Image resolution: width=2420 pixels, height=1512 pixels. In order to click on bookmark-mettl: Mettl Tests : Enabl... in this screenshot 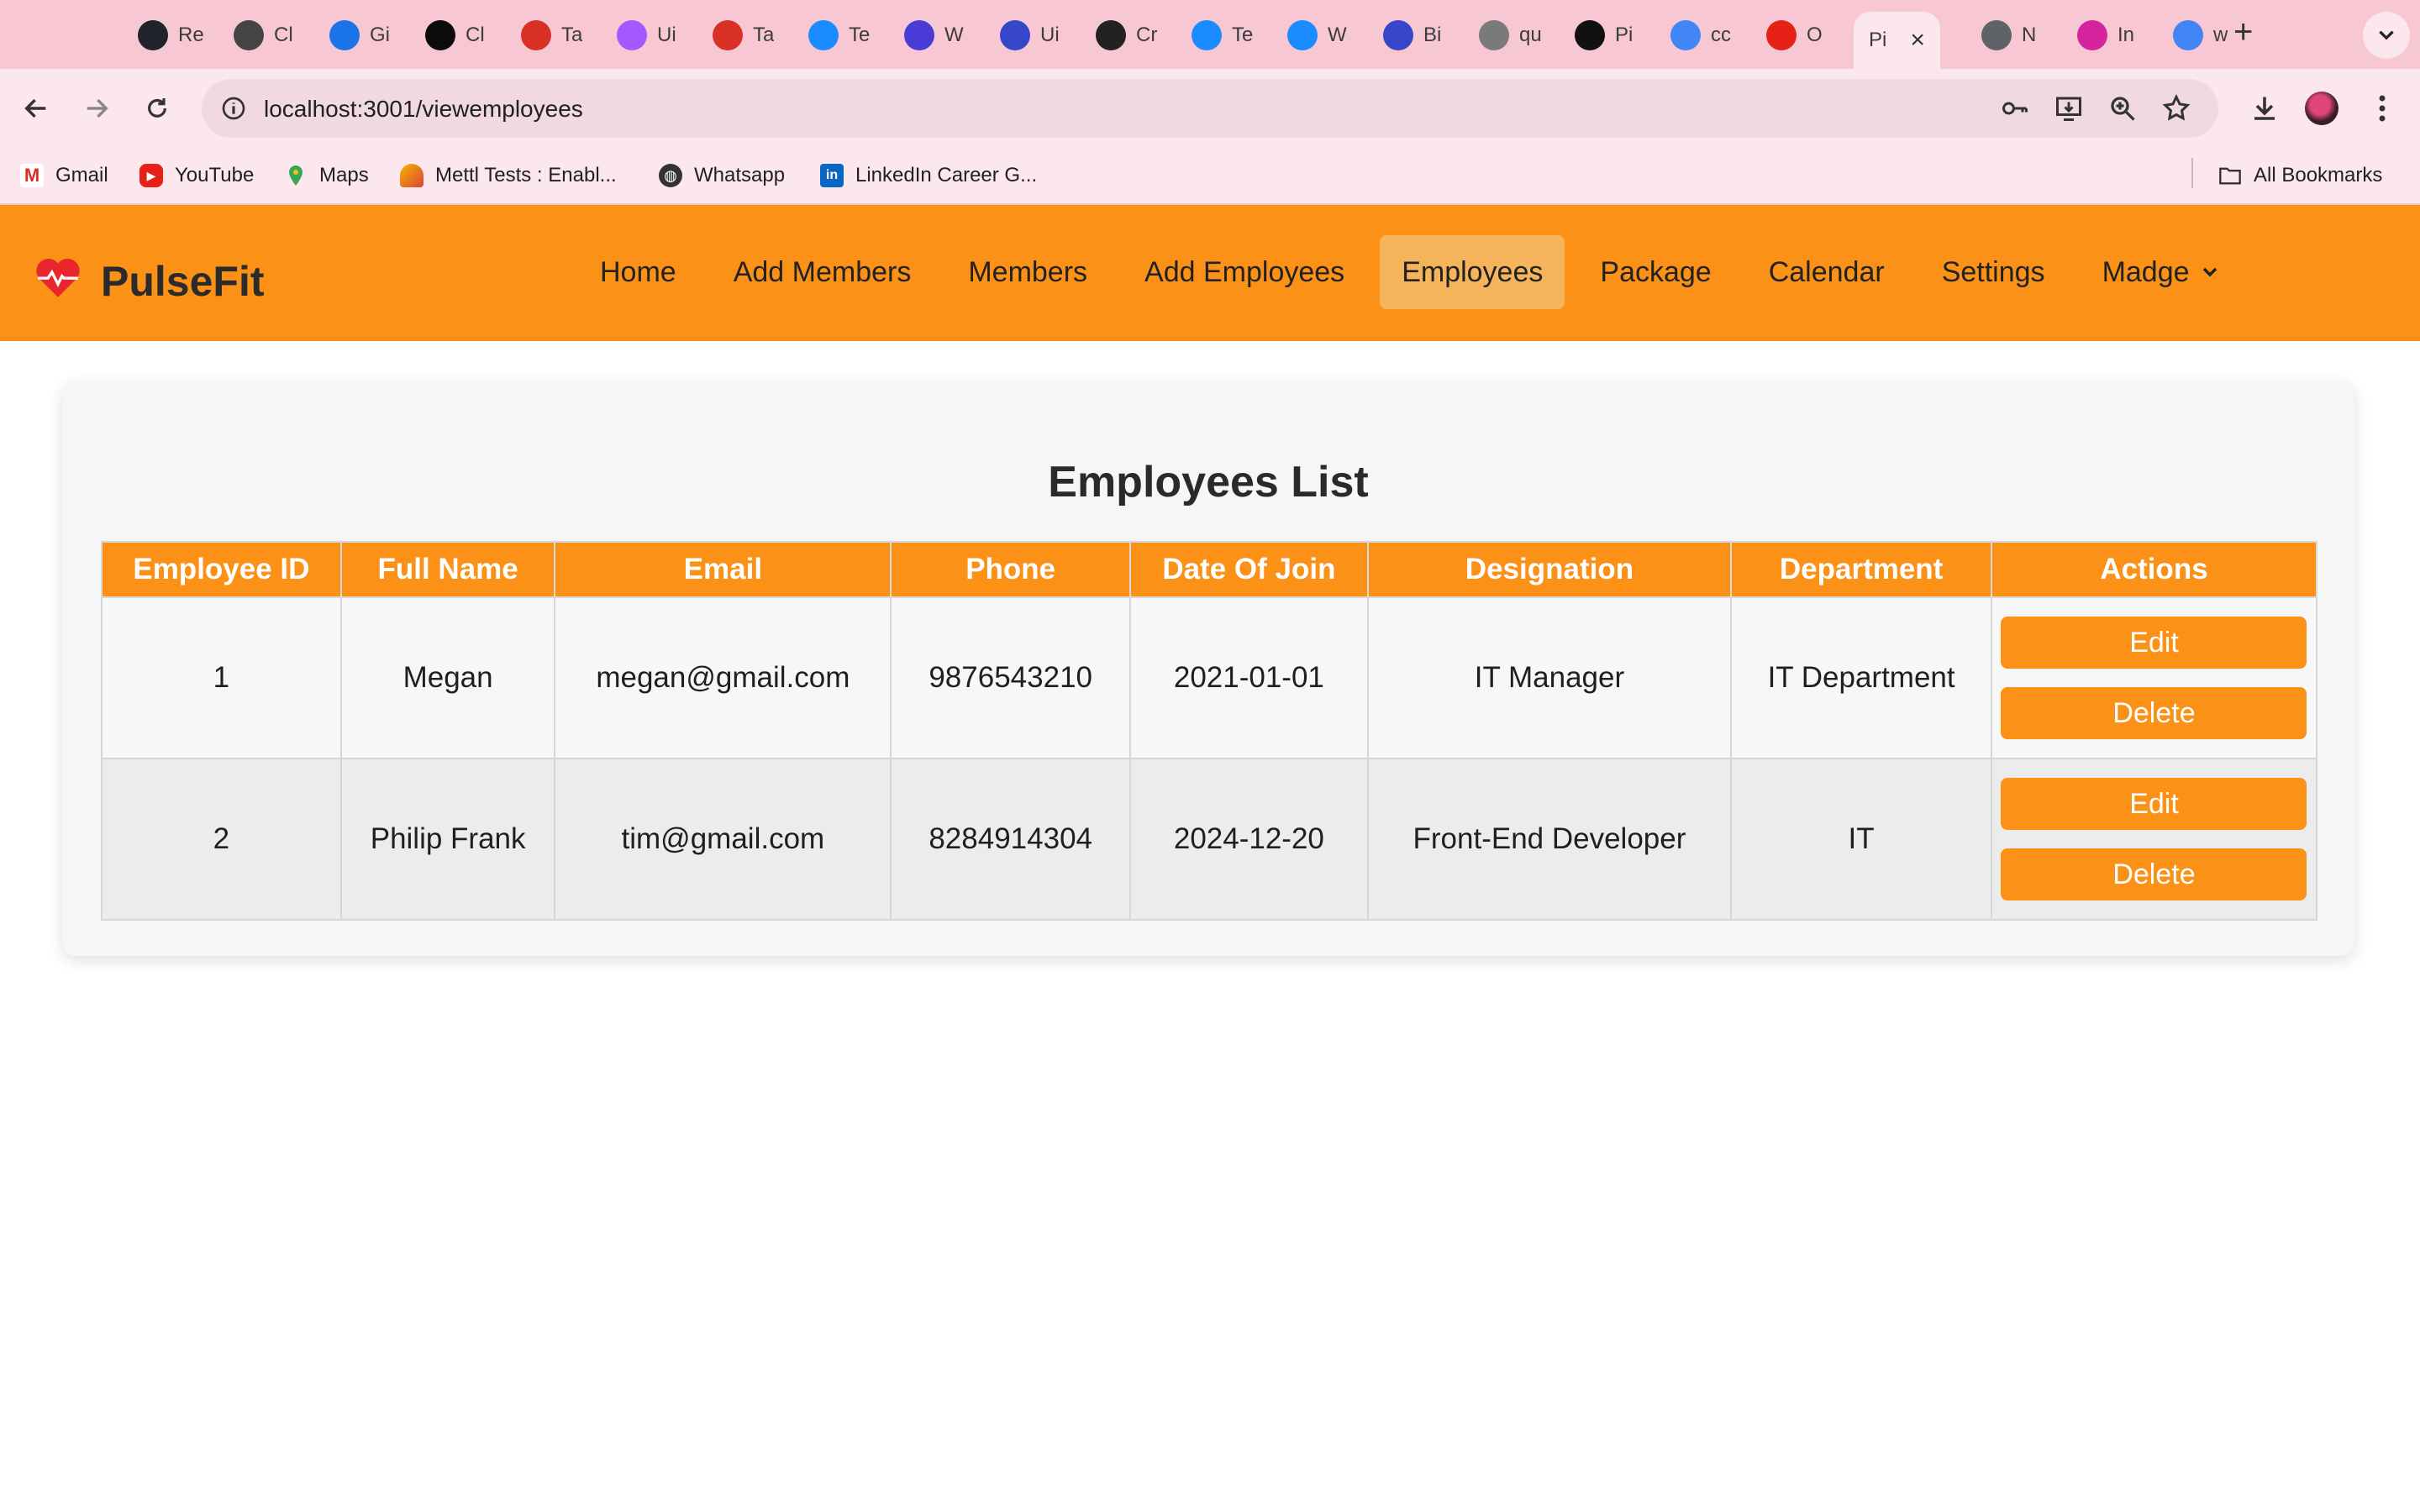, I will do `click(509, 175)`.